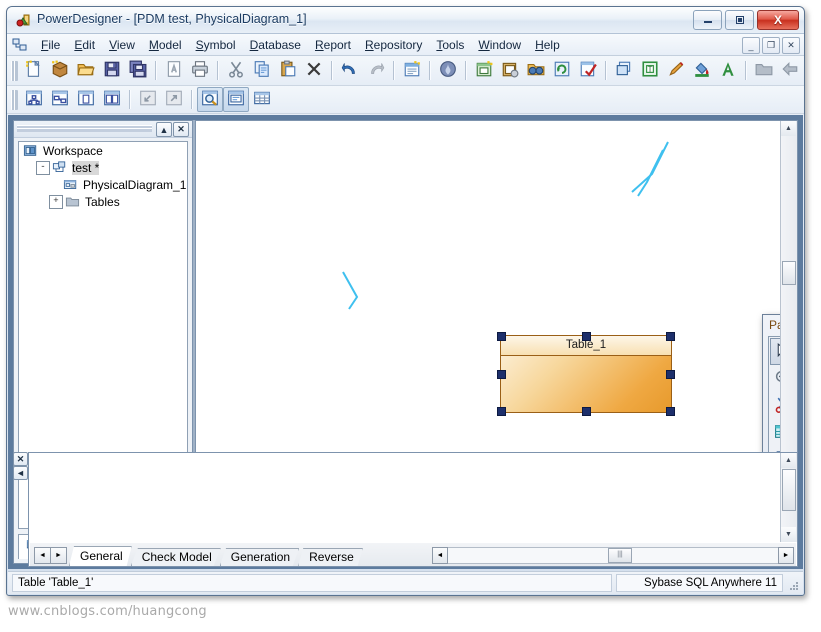 This screenshot has width=821, height=632. What do you see at coordinates (164, 129) in the screenshot?
I see `tree-autohide-button: ▲` at bounding box center [164, 129].